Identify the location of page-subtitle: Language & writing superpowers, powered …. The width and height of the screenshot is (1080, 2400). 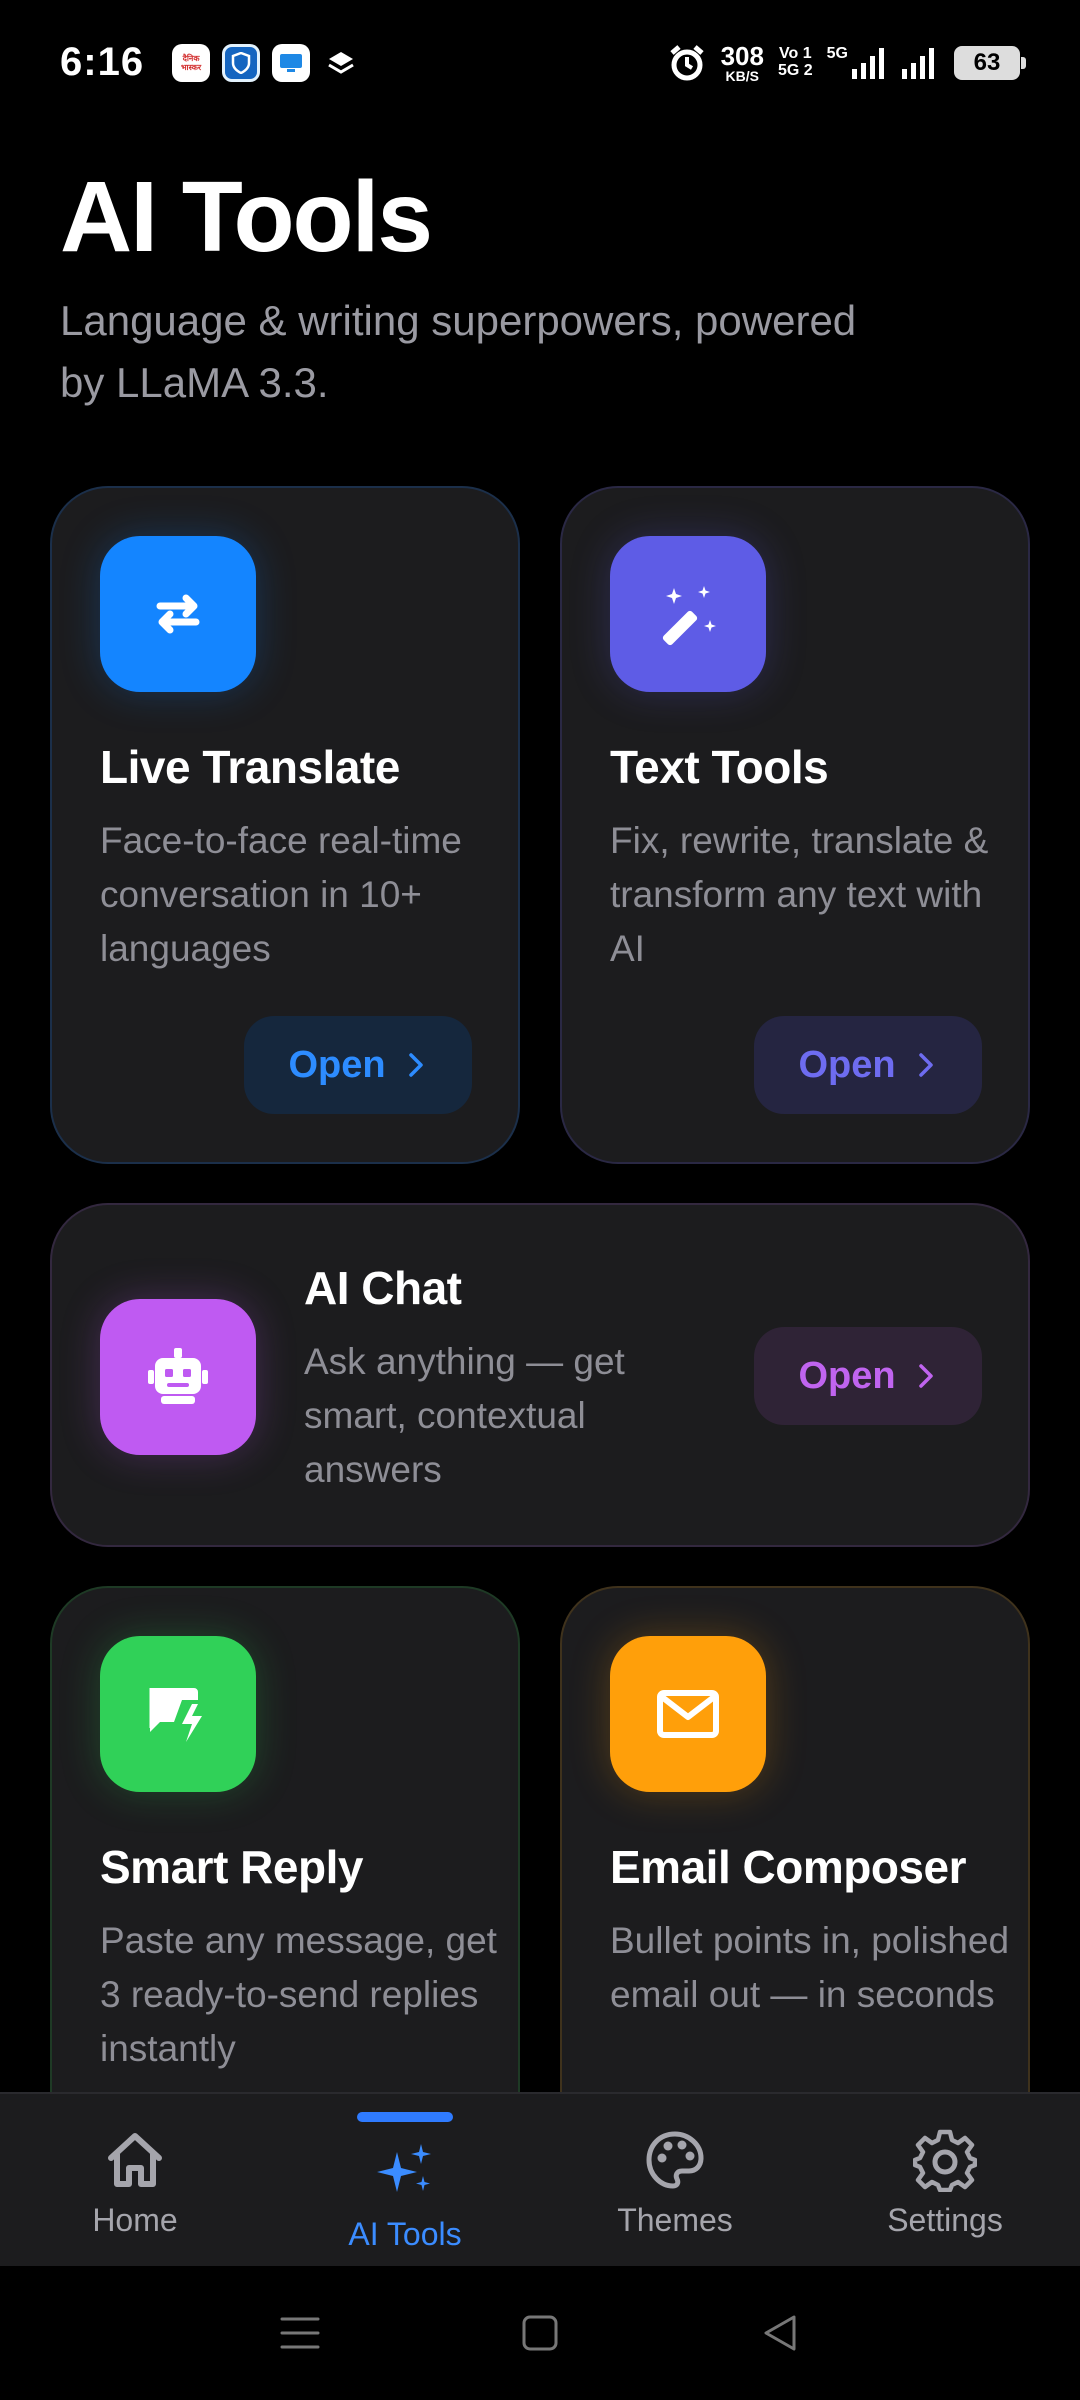
(458, 351).